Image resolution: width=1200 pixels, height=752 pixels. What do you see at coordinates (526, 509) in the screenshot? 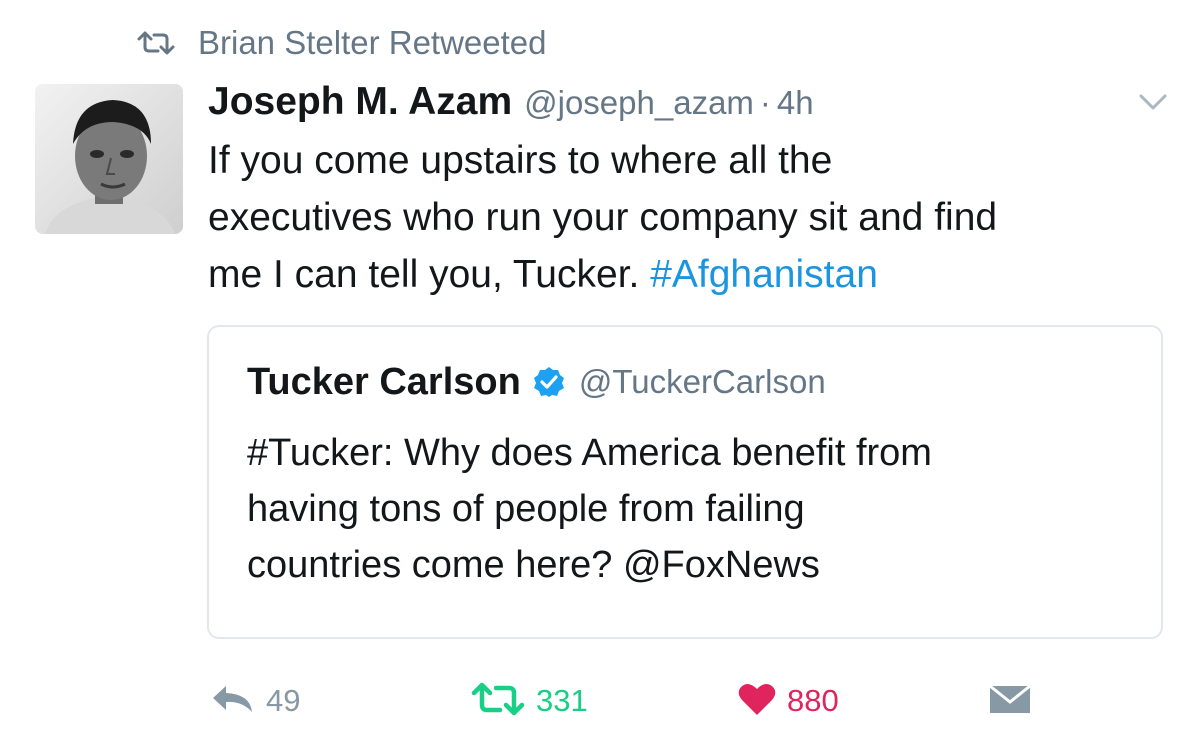
I see `quoted-text-line: having tons of people from failing` at bounding box center [526, 509].